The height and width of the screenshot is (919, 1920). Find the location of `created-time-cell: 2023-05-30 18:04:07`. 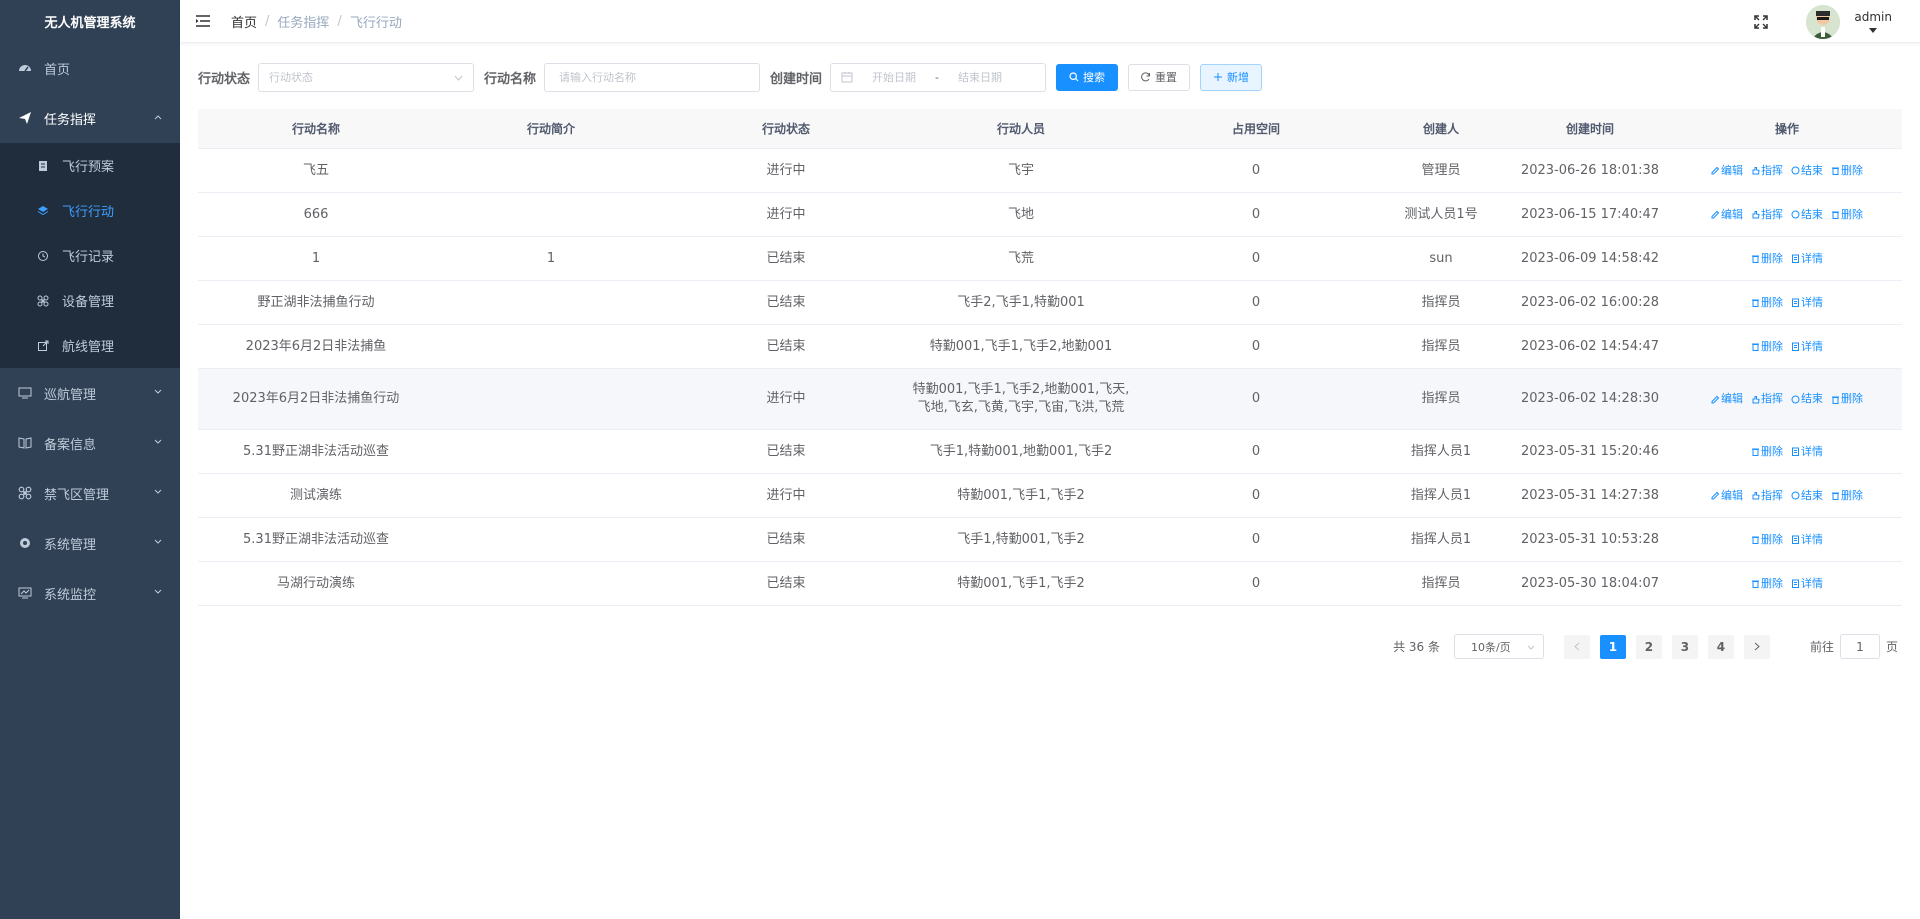

created-time-cell: 2023-05-30 18:04:07 is located at coordinates (1590, 583).